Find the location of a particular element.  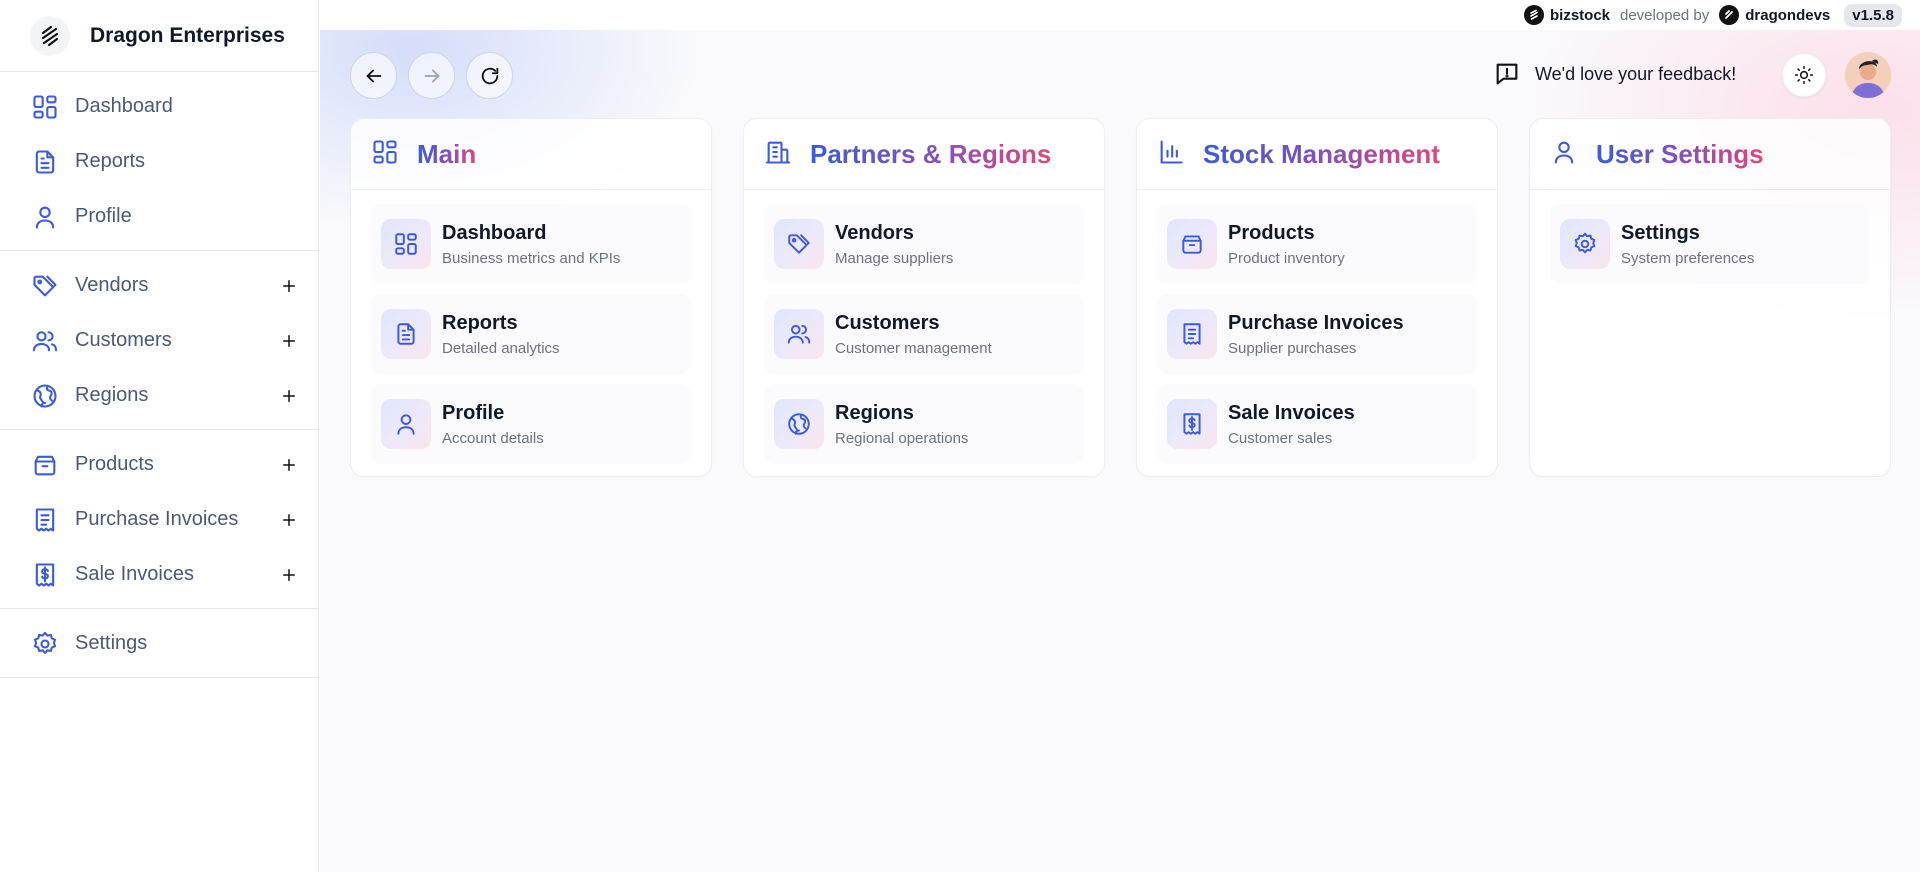

feedback-label: We'd love your feedback! is located at coordinates (1636, 73).